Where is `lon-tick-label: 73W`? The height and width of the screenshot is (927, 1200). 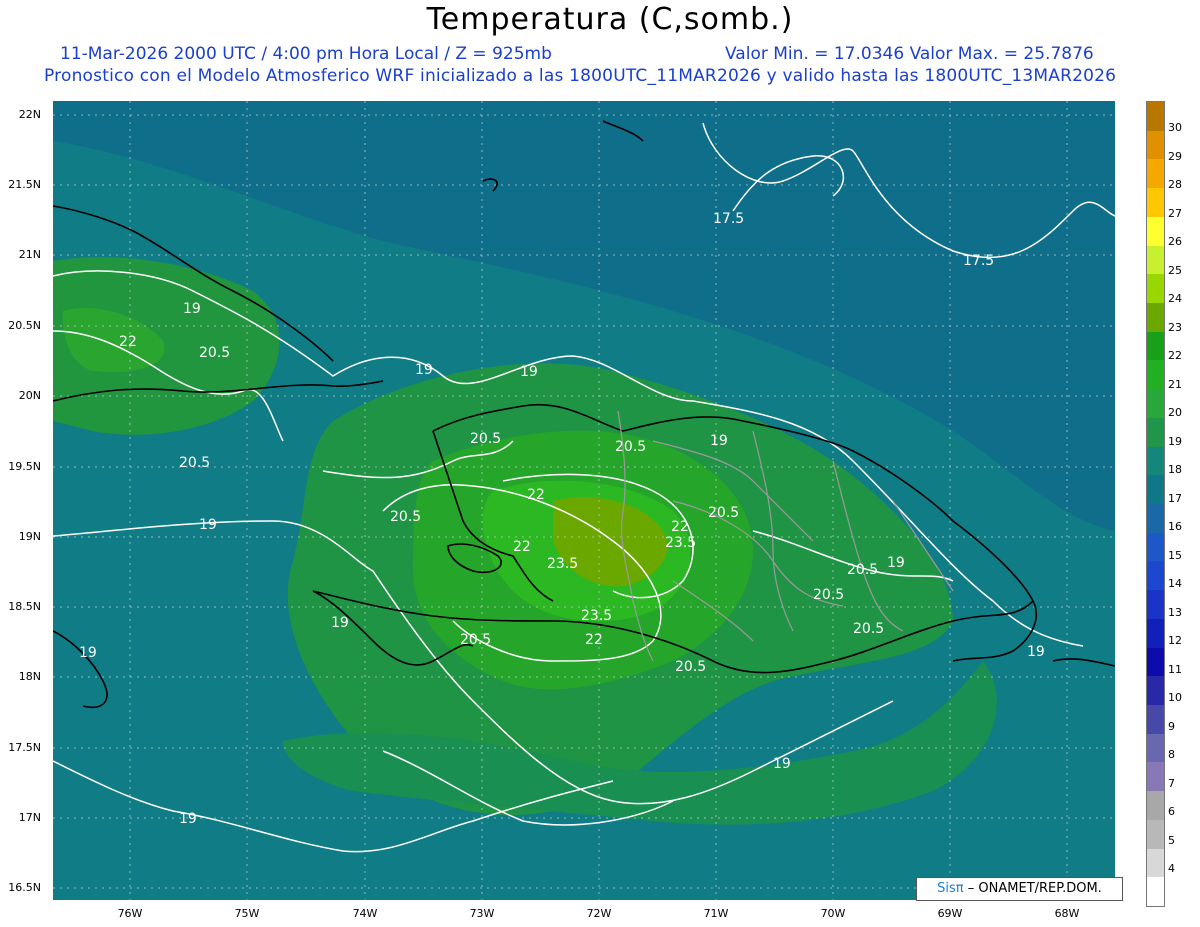 lon-tick-label: 73W is located at coordinates (482, 913).